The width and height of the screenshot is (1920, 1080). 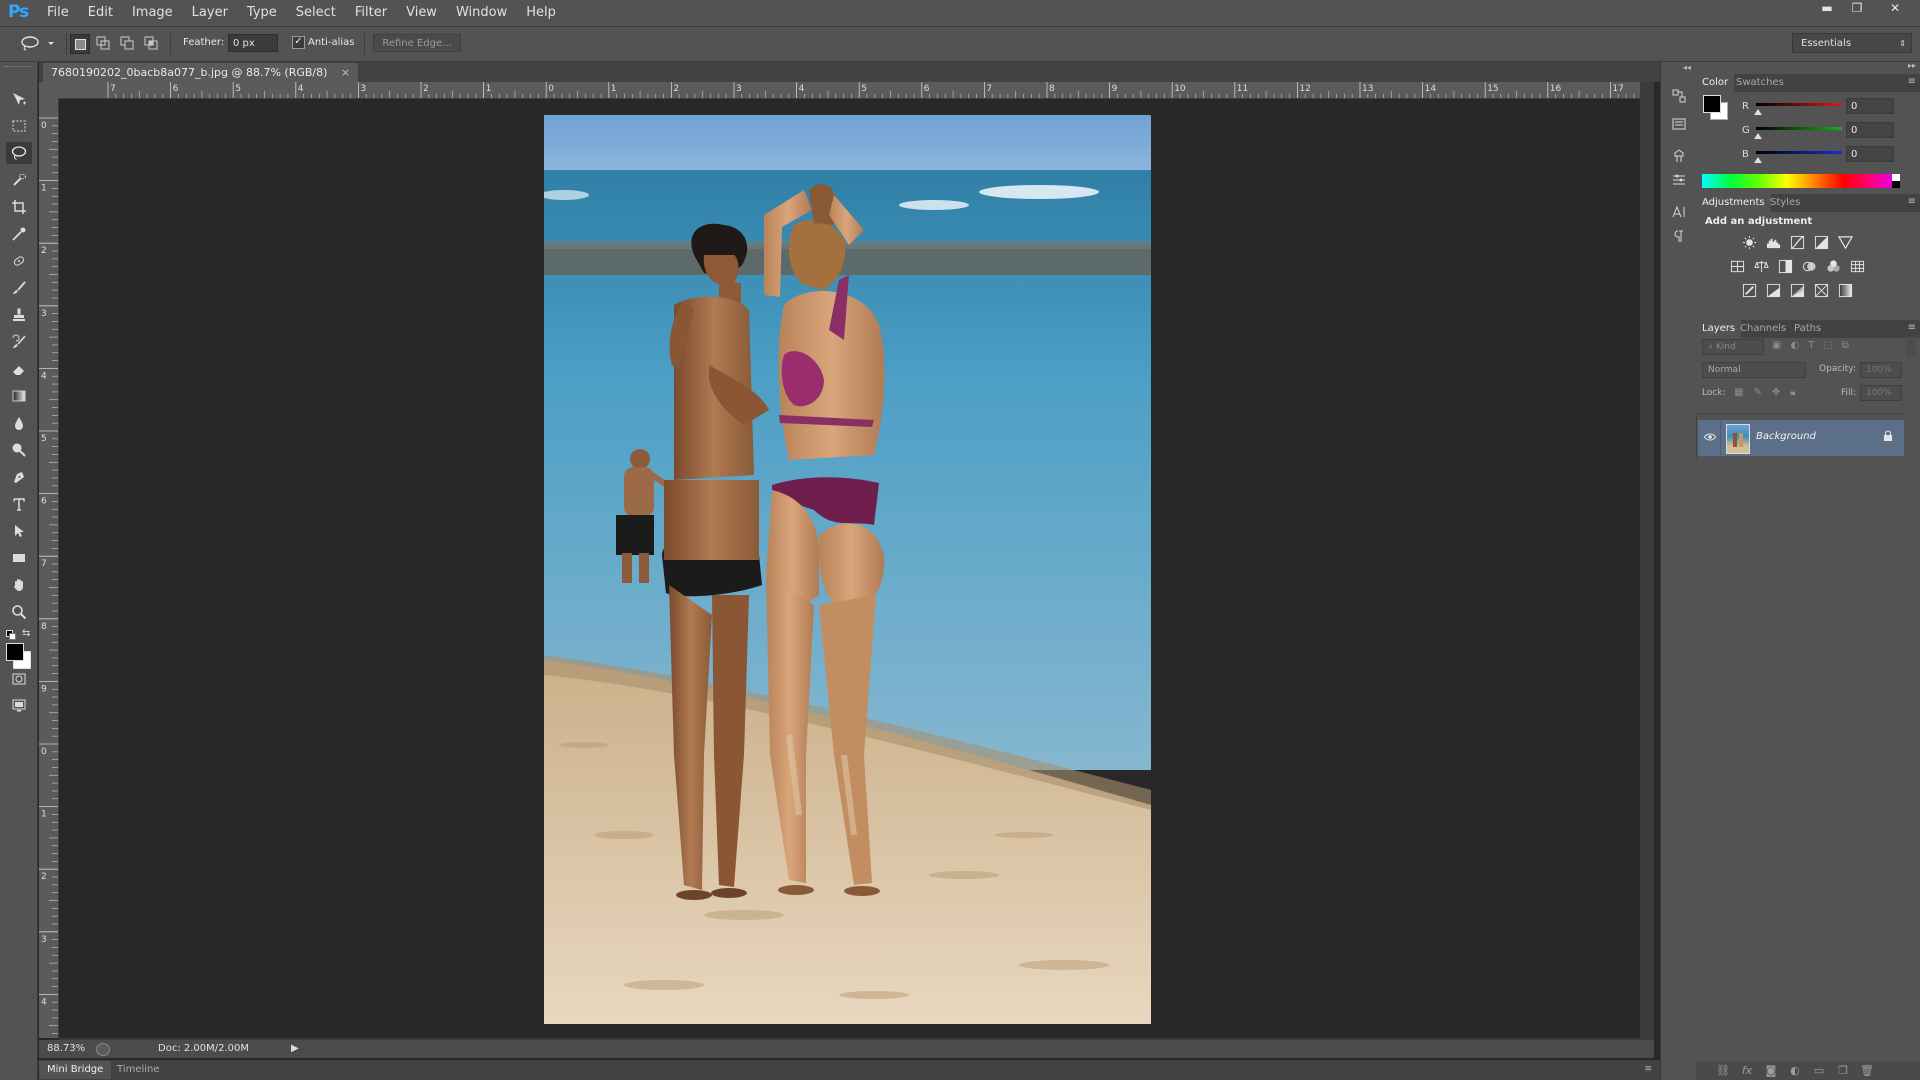 I want to click on selective-color-icon, so click(x=1821, y=290).